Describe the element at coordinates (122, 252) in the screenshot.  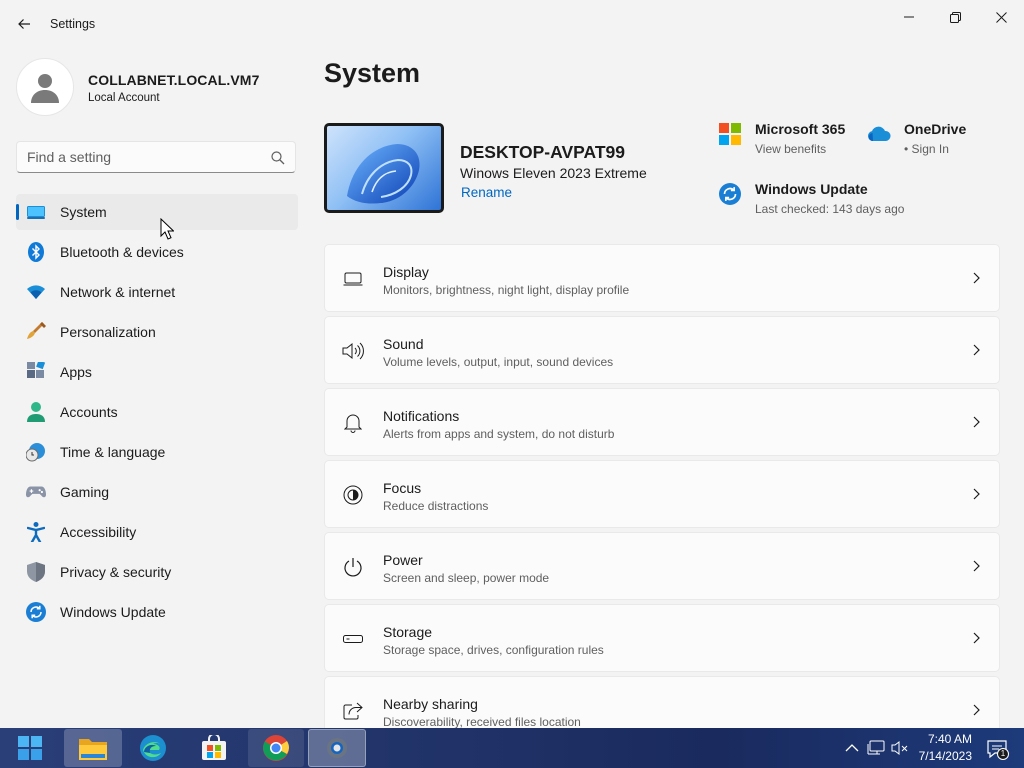
I see `sidebar-item-label: Bluetooth & devices` at that location.